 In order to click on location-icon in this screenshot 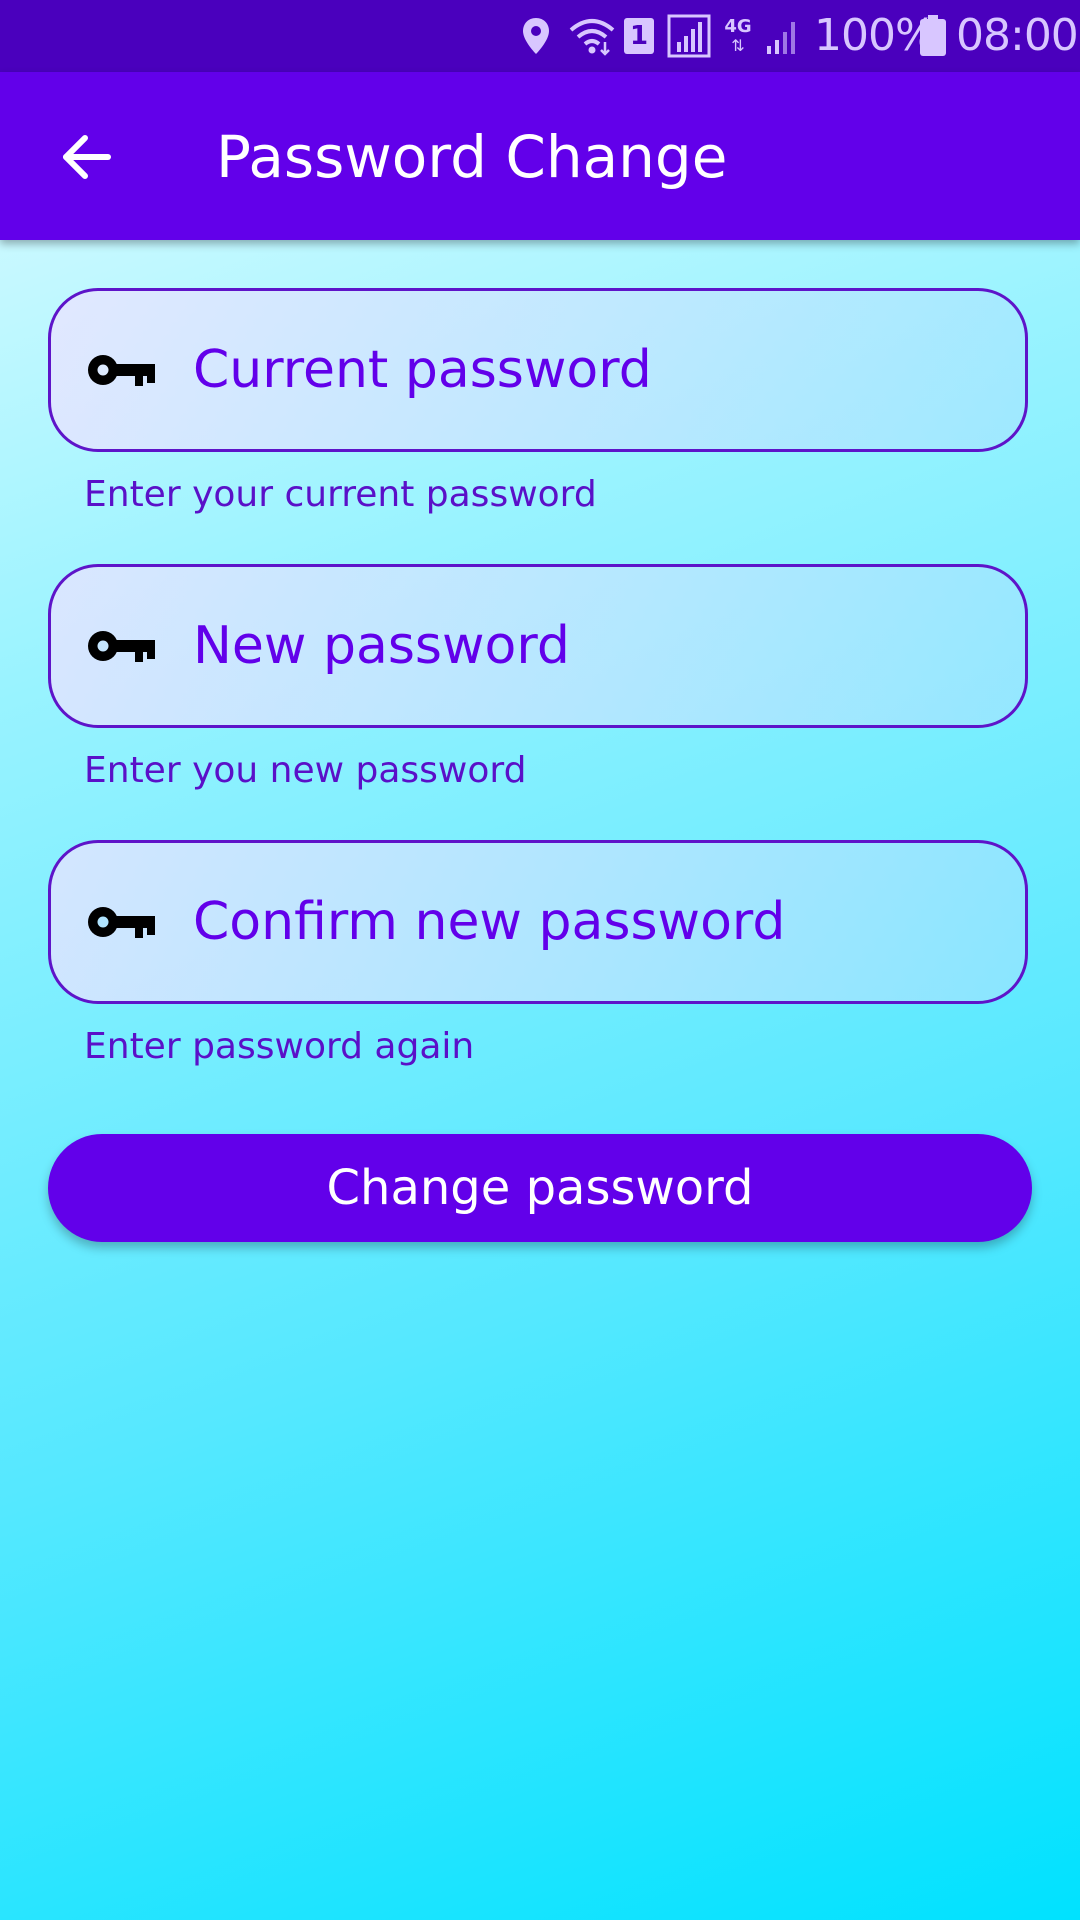, I will do `click(536, 36)`.